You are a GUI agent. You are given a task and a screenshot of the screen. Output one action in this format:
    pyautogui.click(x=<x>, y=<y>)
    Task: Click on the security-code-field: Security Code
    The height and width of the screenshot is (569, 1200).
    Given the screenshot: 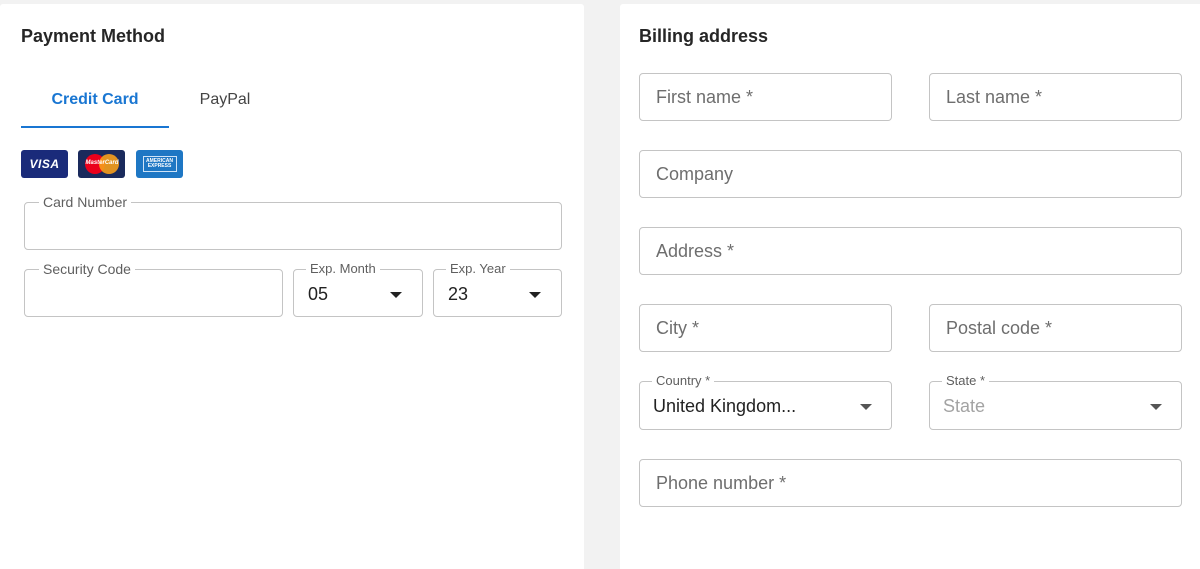 What is the action you would take?
    pyautogui.click(x=153, y=289)
    